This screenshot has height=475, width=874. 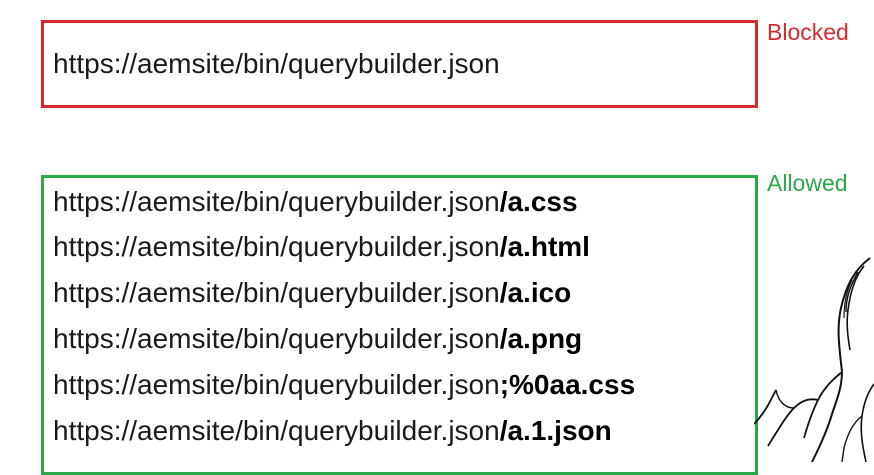 What do you see at coordinates (567, 384) in the screenshot?
I see `allowed-url-suffix: ;%0aa.css` at bounding box center [567, 384].